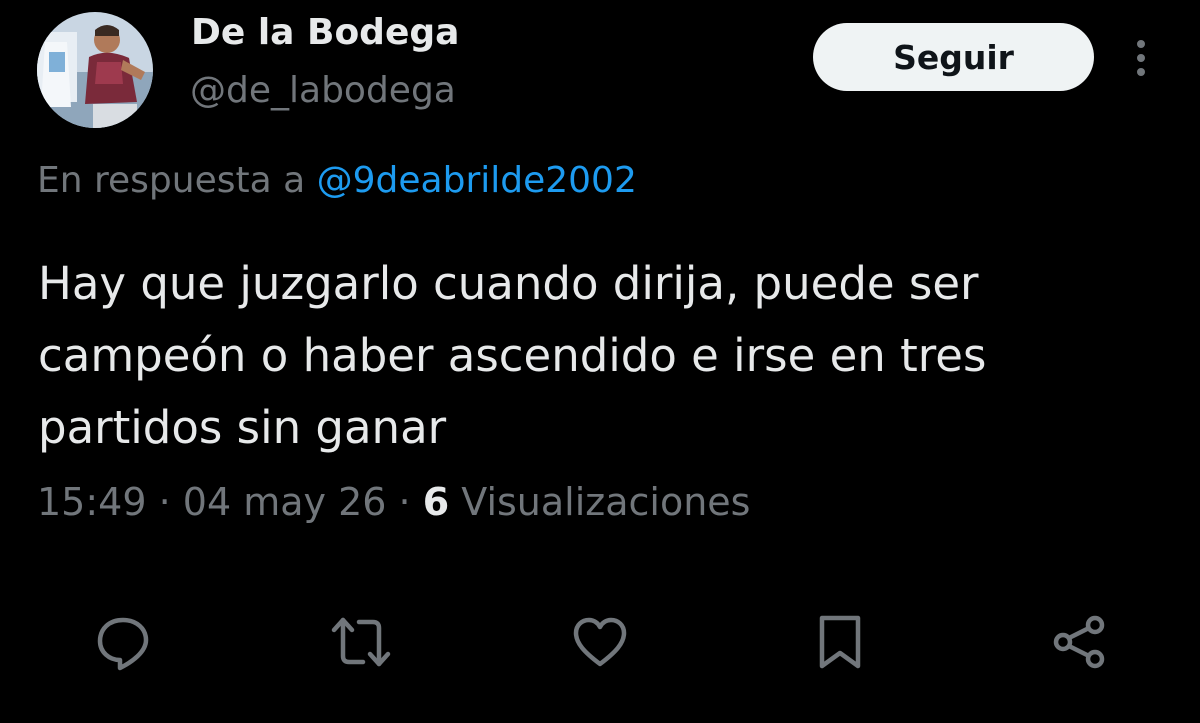 This screenshot has height=723, width=1200. I want to click on reply-mention-link: @9deabrilde2002, so click(477, 180).